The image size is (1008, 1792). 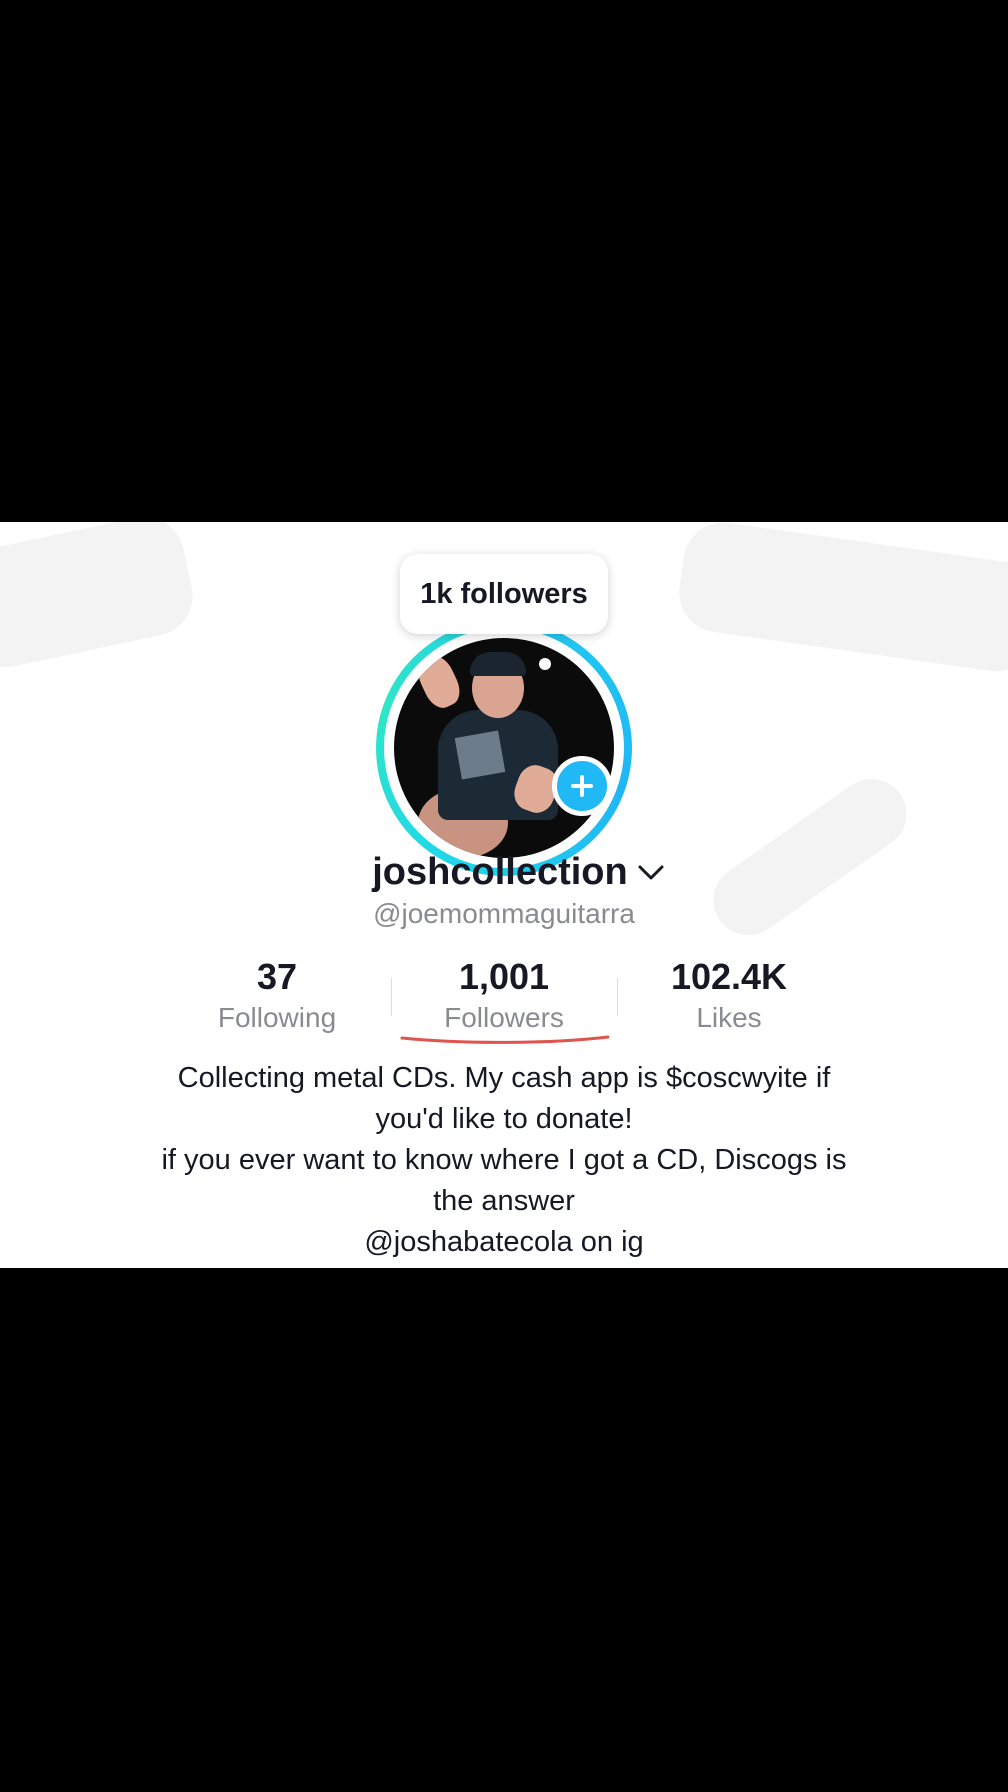 What do you see at coordinates (505, 1039) in the screenshot?
I see `annotation-underline` at bounding box center [505, 1039].